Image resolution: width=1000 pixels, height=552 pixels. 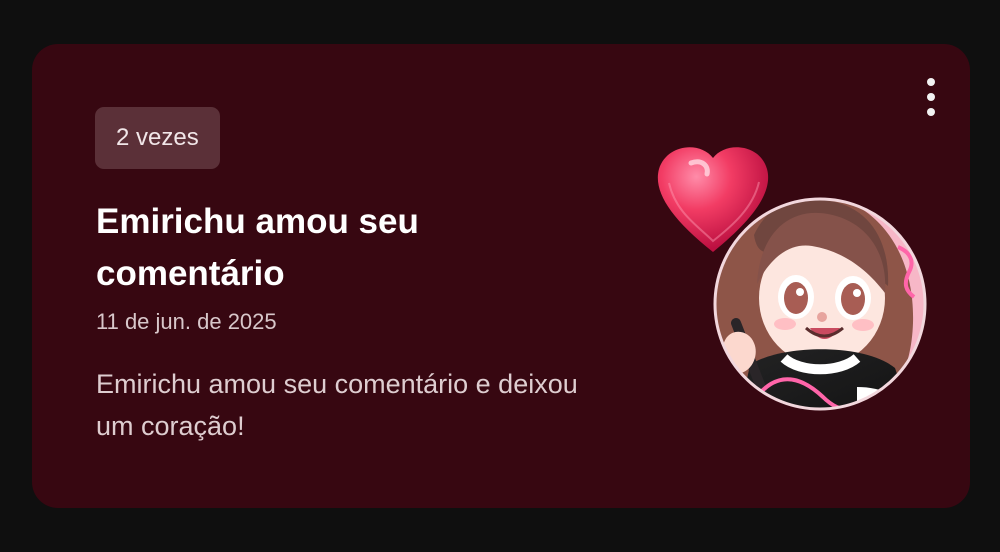 I want to click on more-options-button, so click(x=931, y=97).